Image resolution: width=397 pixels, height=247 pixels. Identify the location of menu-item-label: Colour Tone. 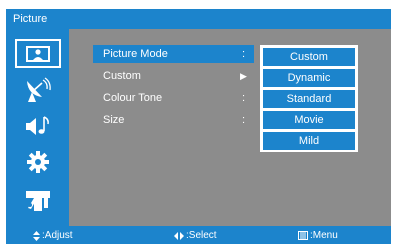
(133, 98).